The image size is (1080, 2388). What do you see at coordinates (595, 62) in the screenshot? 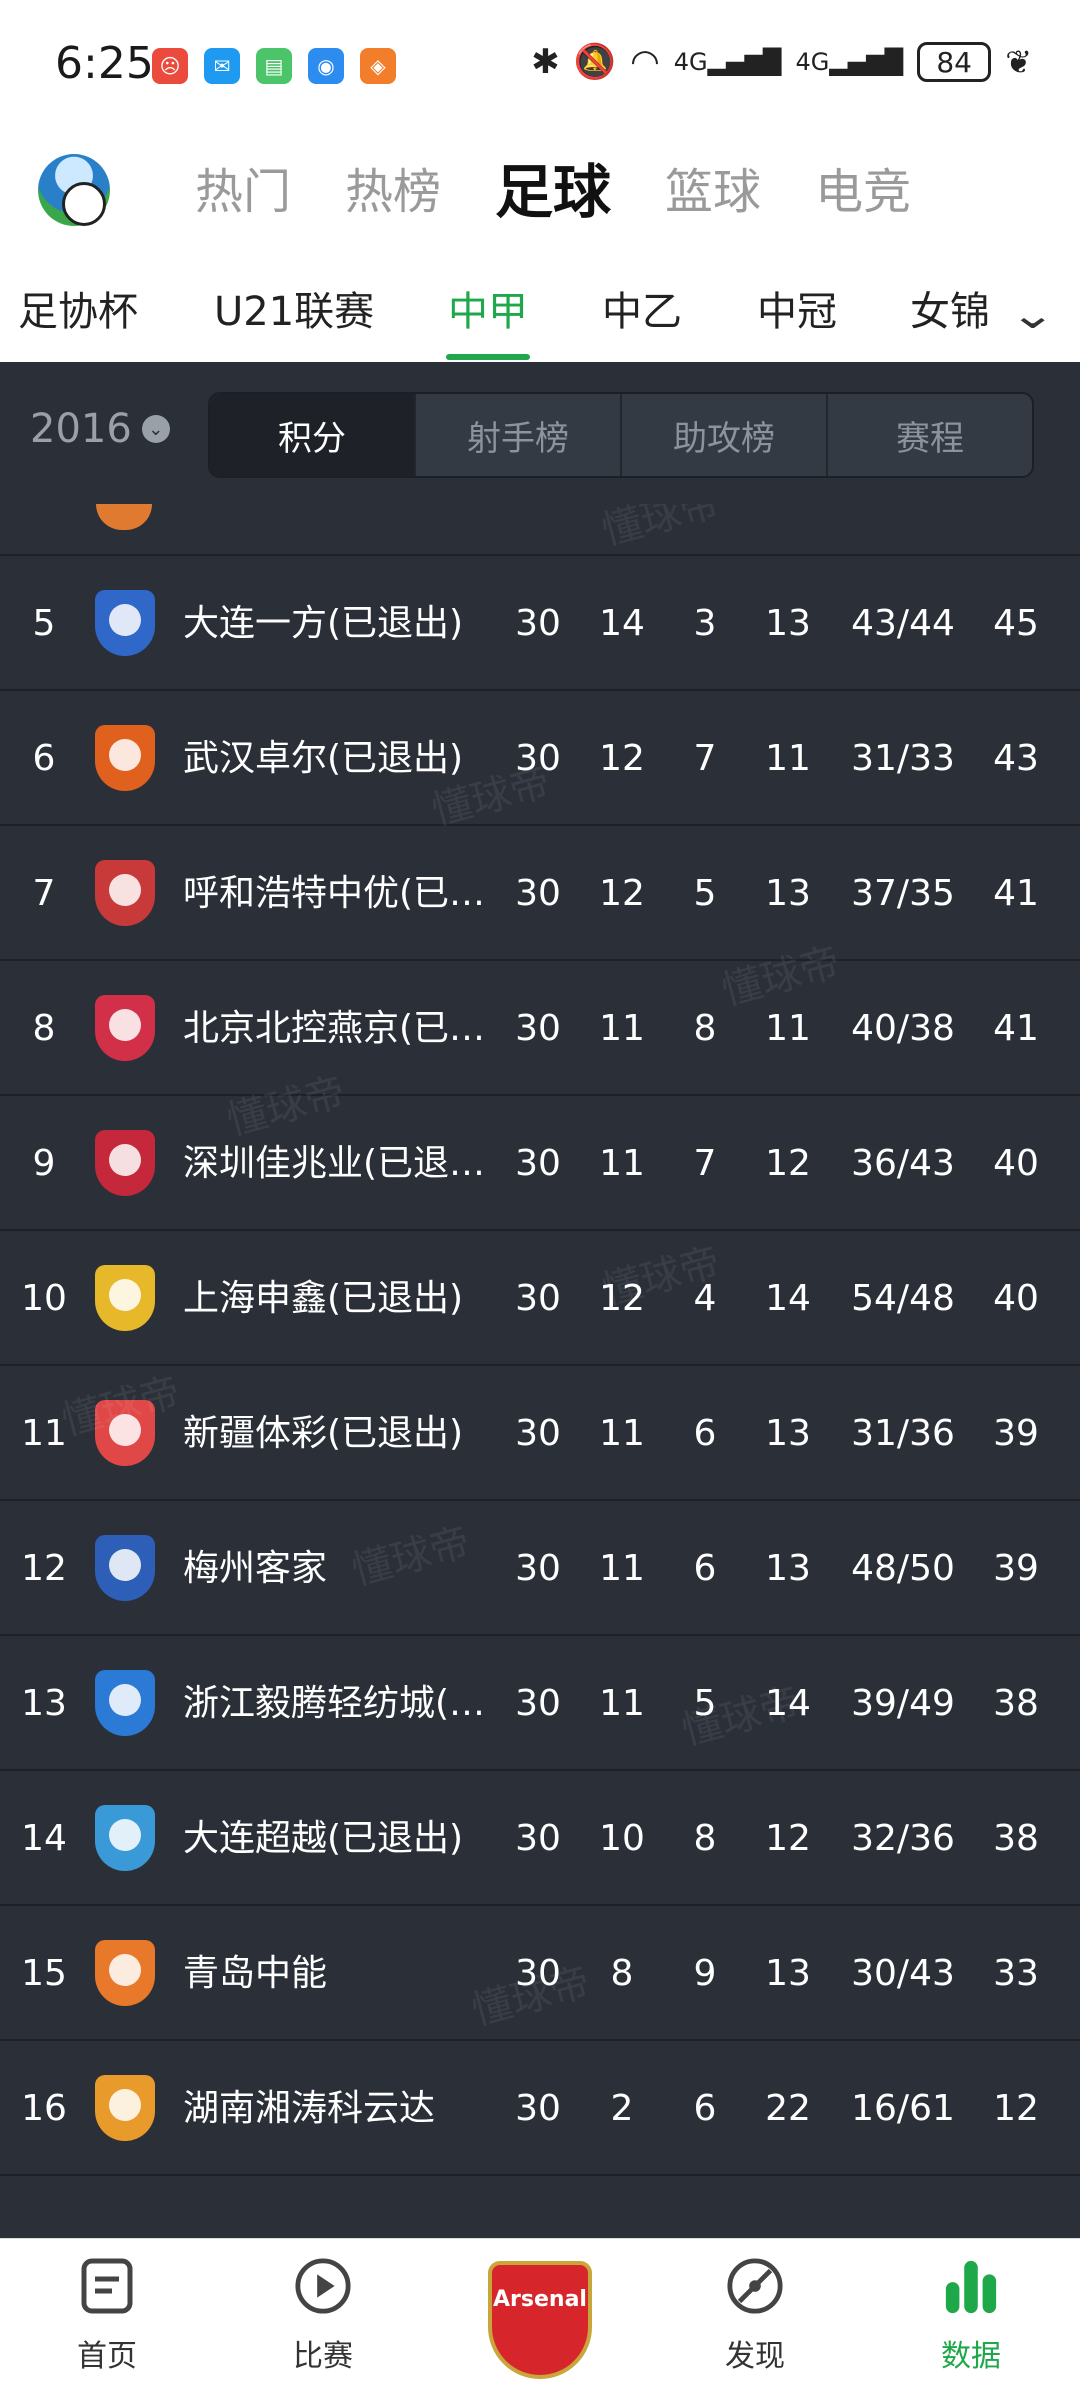
I see `mute-bell-icon: 🔕` at bounding box center [595, 62].